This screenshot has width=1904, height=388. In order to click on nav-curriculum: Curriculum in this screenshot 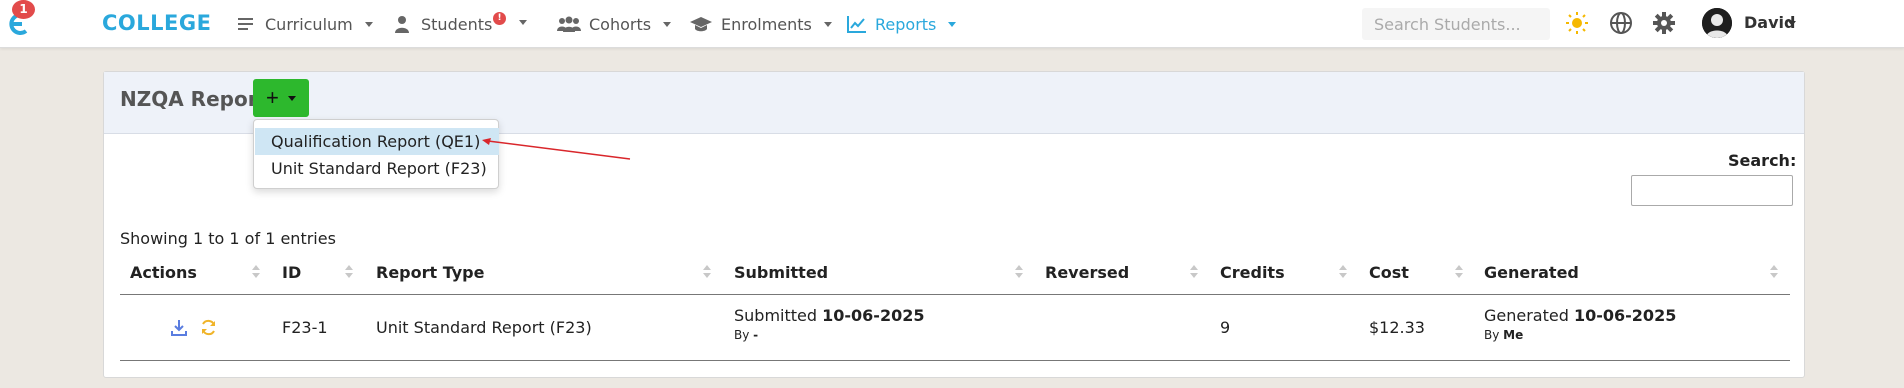, I will do `click(305, 24)`.